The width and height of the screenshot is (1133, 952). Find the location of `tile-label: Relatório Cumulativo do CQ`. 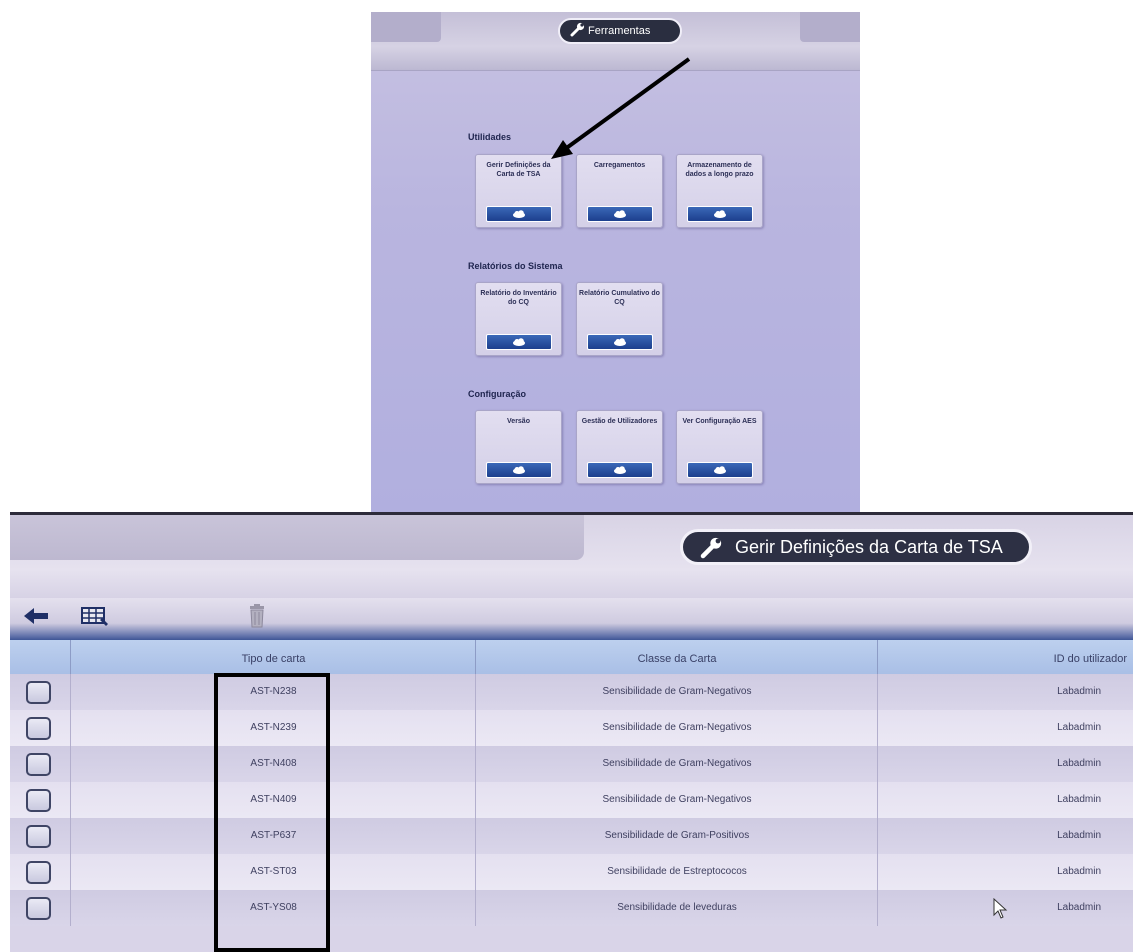

tile-label: Relatório Cumulativo do CQ is located at coordinates (619, 298).